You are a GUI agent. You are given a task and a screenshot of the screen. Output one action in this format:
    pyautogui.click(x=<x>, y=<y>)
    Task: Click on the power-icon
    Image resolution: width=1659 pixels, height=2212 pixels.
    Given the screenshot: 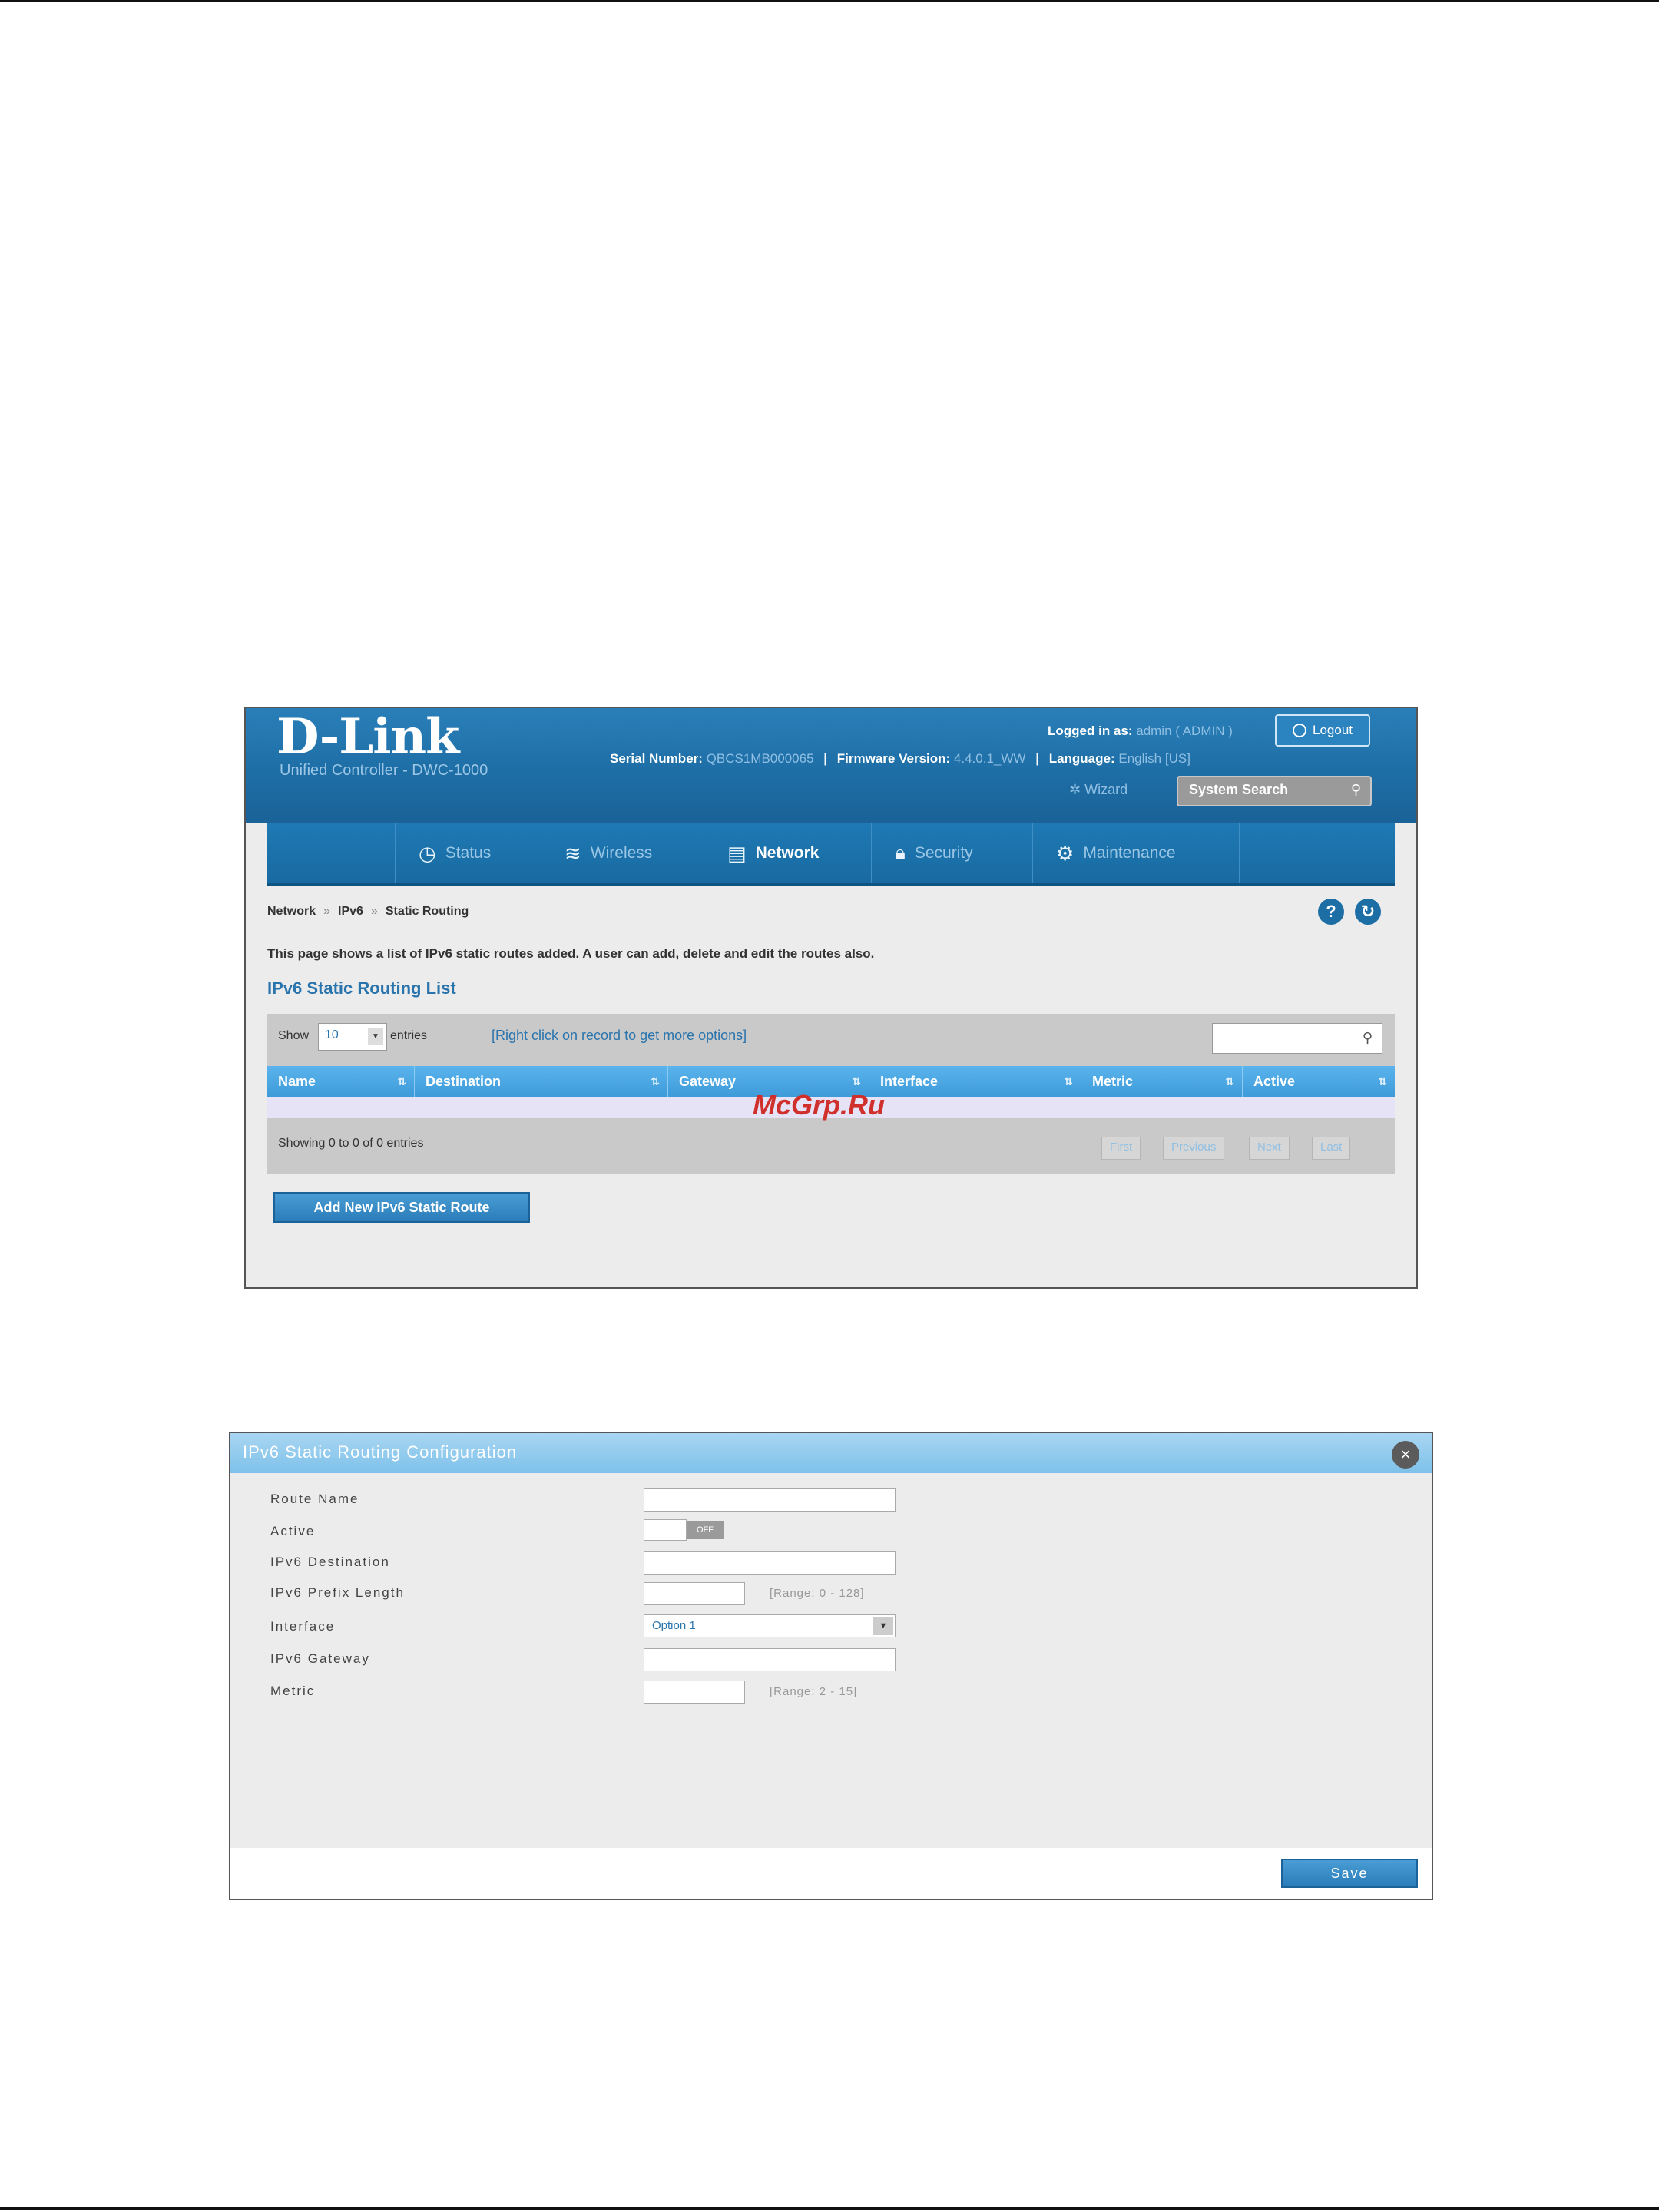 What is the action you would take?
    pyautogui.click(x=1300, y=731)
    